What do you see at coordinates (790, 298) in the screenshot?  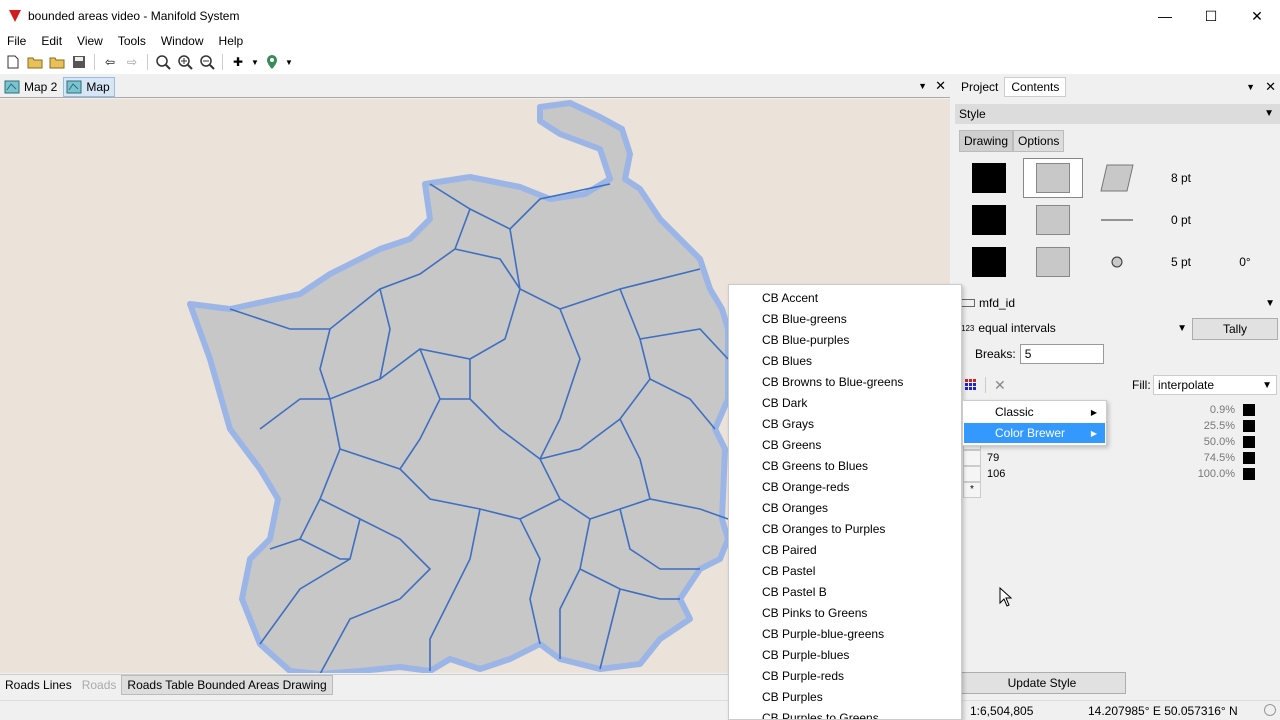 I see `menu-item-cb-accent: CB Accent` at bounding box center [790, 298].